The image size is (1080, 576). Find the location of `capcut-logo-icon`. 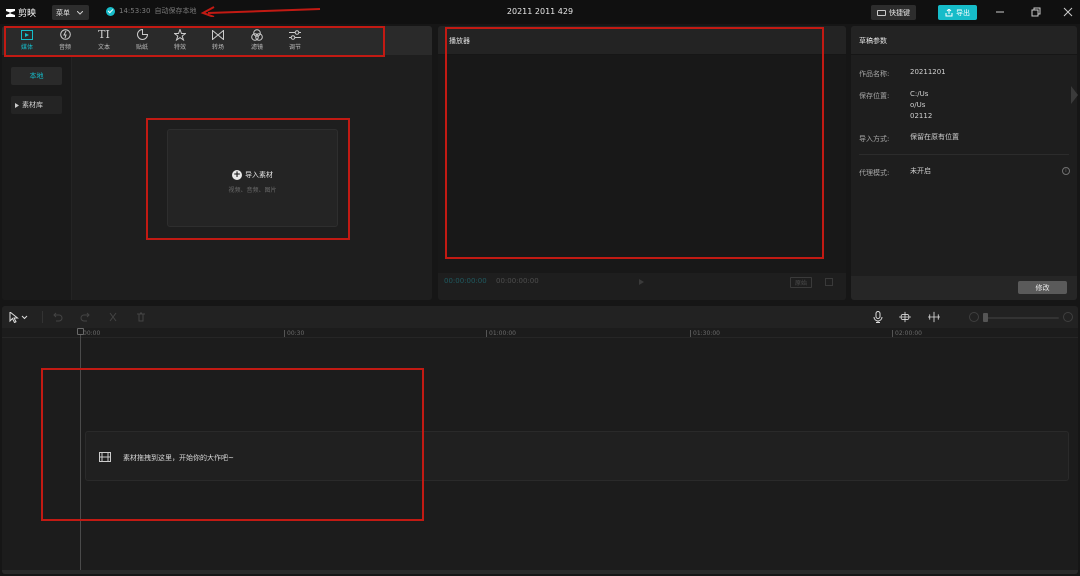

capcut-logo-icon is located at coordinates (10, 12).